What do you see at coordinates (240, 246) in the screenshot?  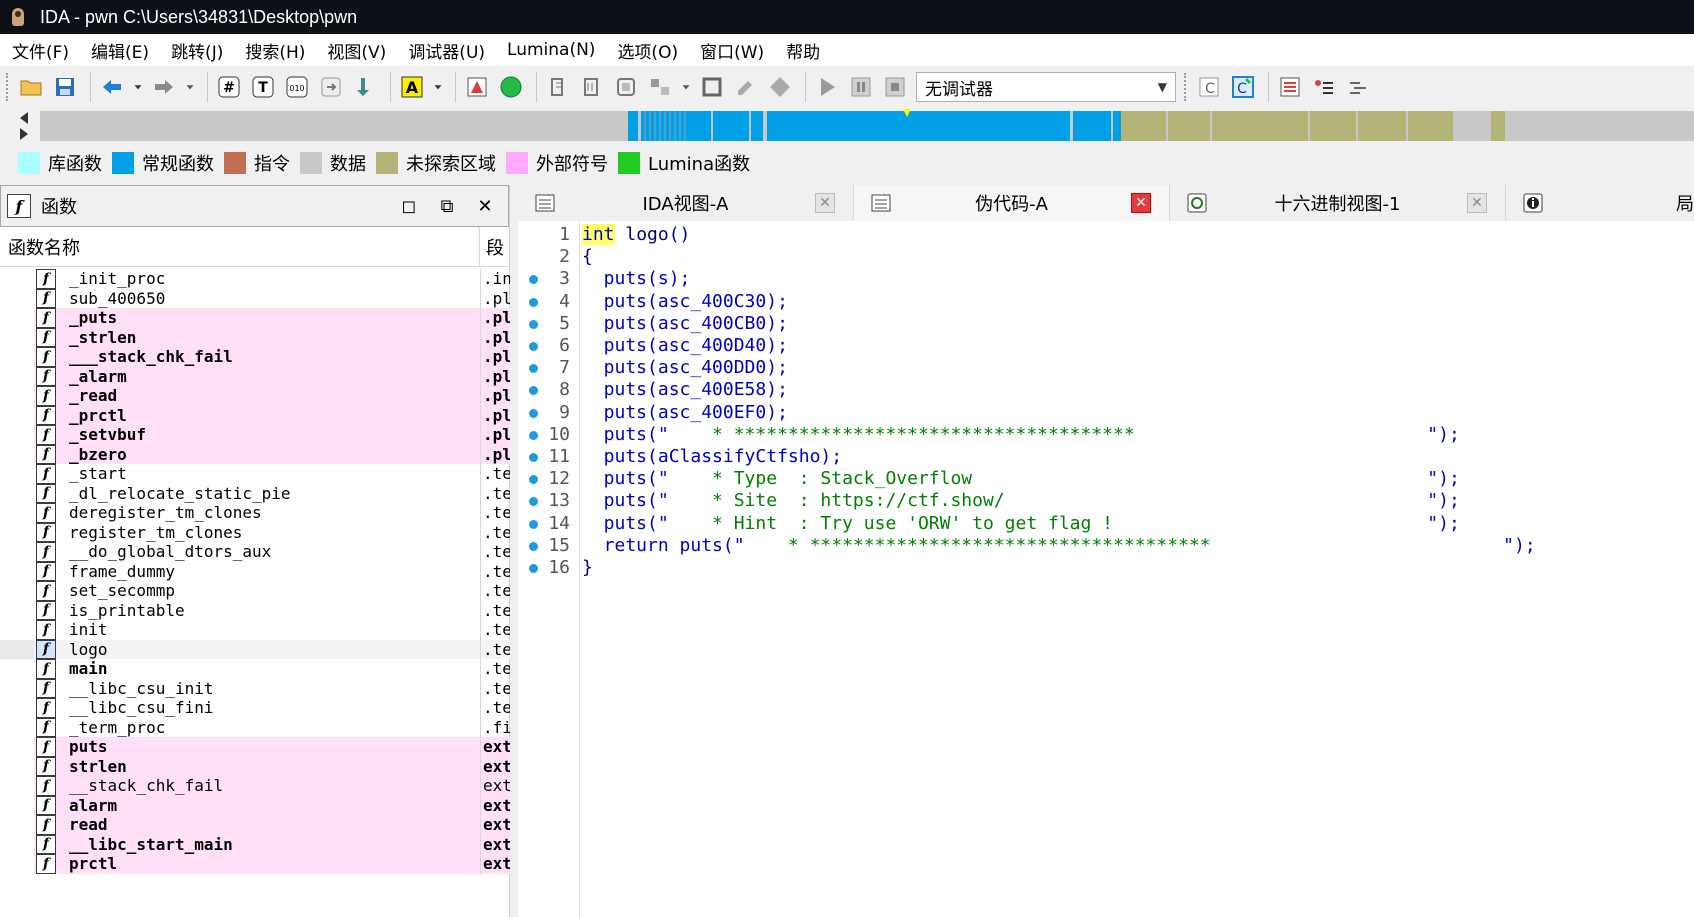 I see `column-function-name: 函数名称` at bounding box center [240, 246].